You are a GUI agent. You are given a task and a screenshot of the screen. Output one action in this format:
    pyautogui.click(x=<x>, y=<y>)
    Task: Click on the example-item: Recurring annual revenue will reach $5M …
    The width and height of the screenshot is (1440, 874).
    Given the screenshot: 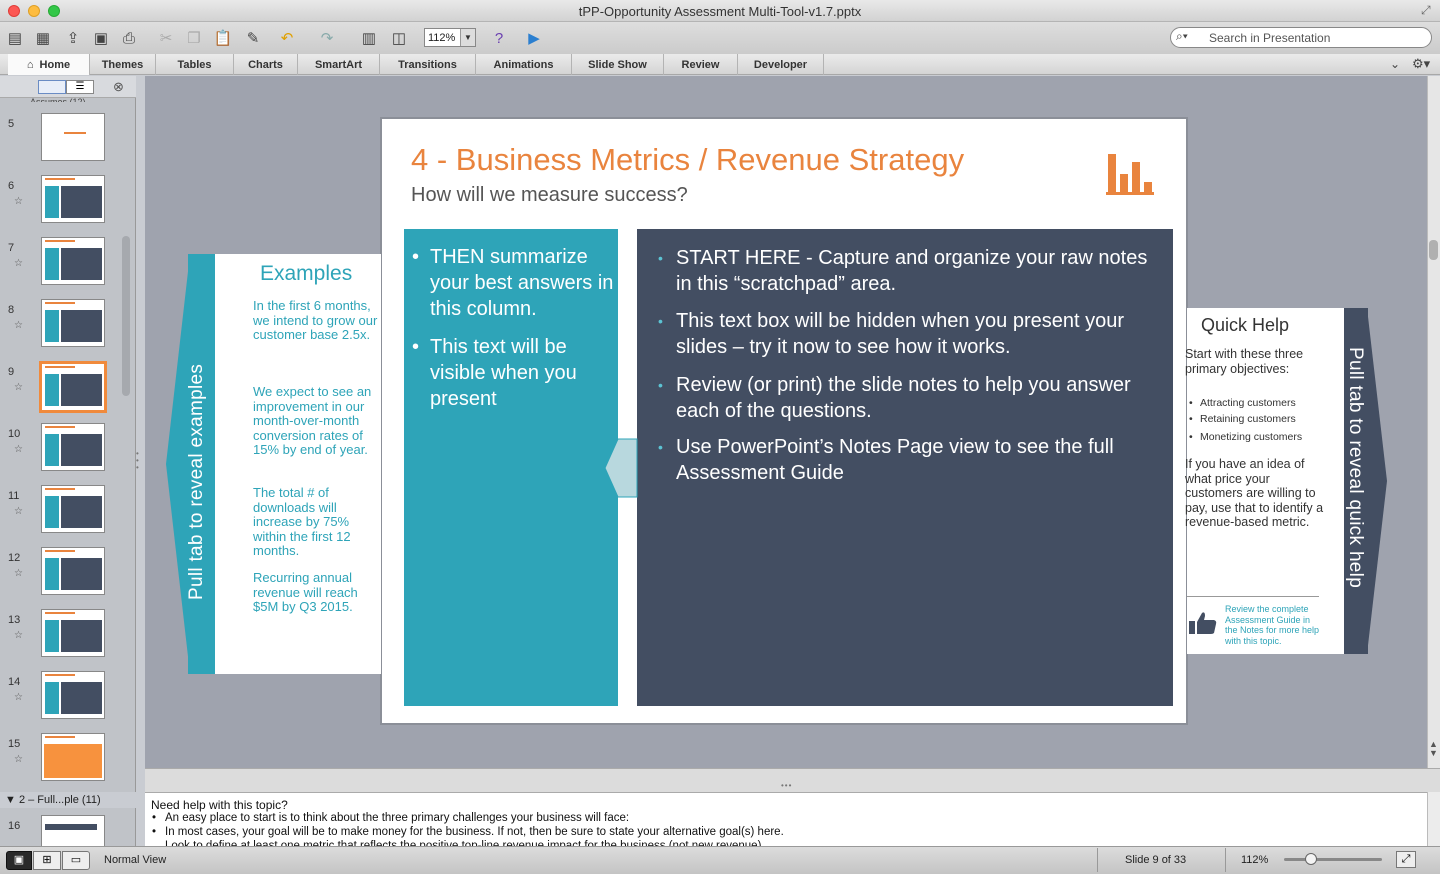 What is the action you would take?
    pyautogui.click(x=305, y=592)
    